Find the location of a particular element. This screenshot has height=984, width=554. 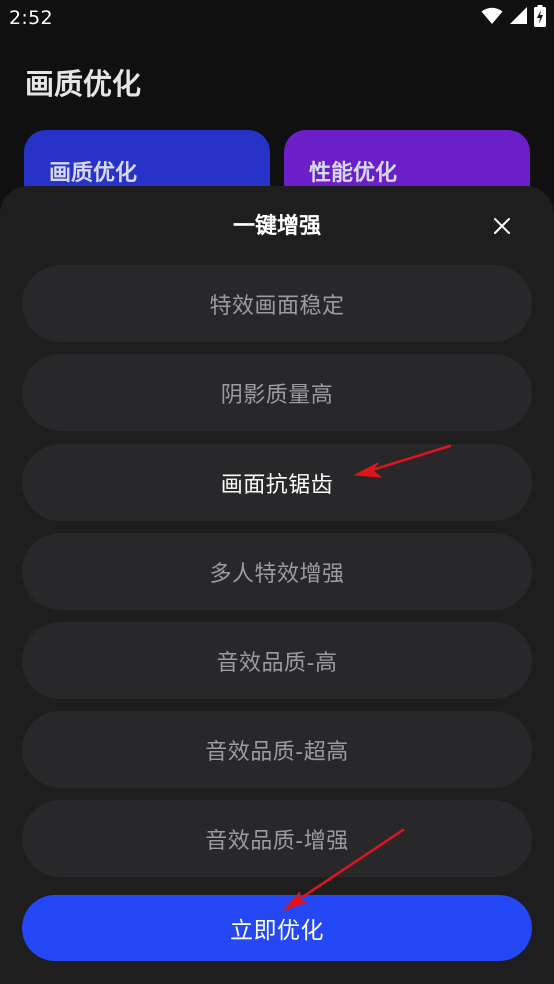

battery-charging-icon is located at coordinates (540, 18).